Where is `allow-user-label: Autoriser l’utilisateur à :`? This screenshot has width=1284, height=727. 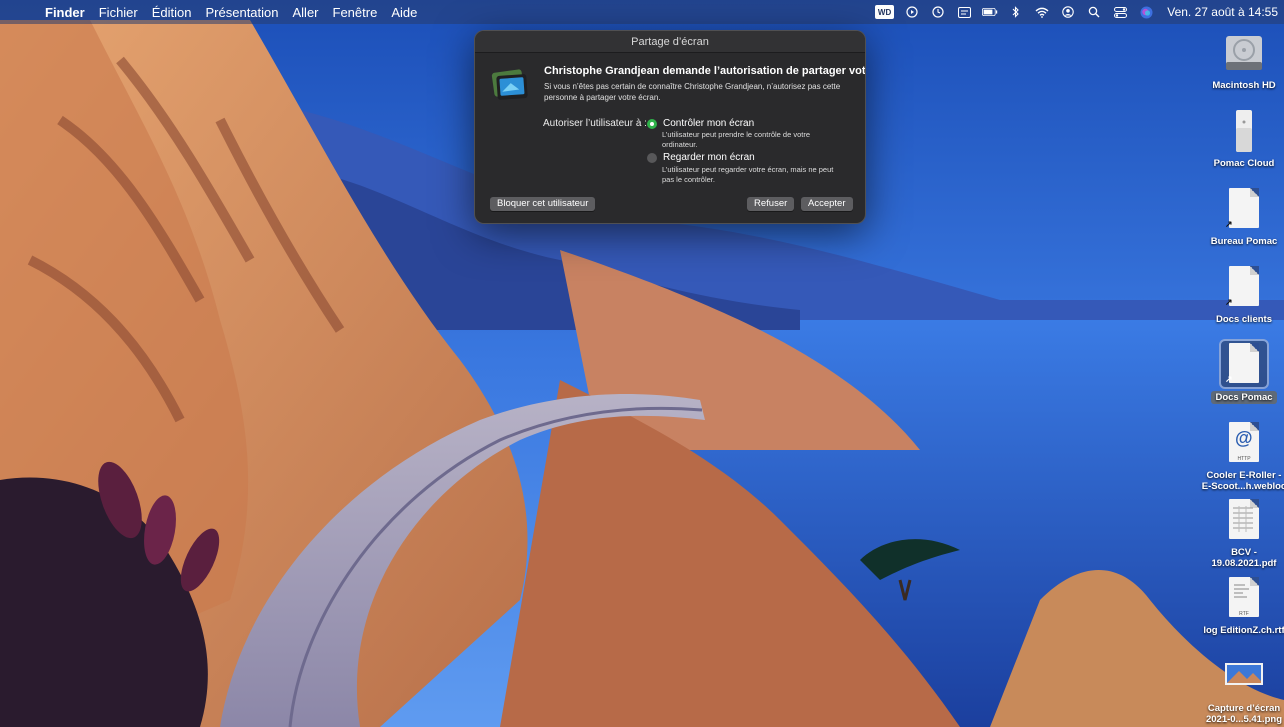 allow-user-label: Autoriser l’utilisateur à : is located at coordinates (595, 123).